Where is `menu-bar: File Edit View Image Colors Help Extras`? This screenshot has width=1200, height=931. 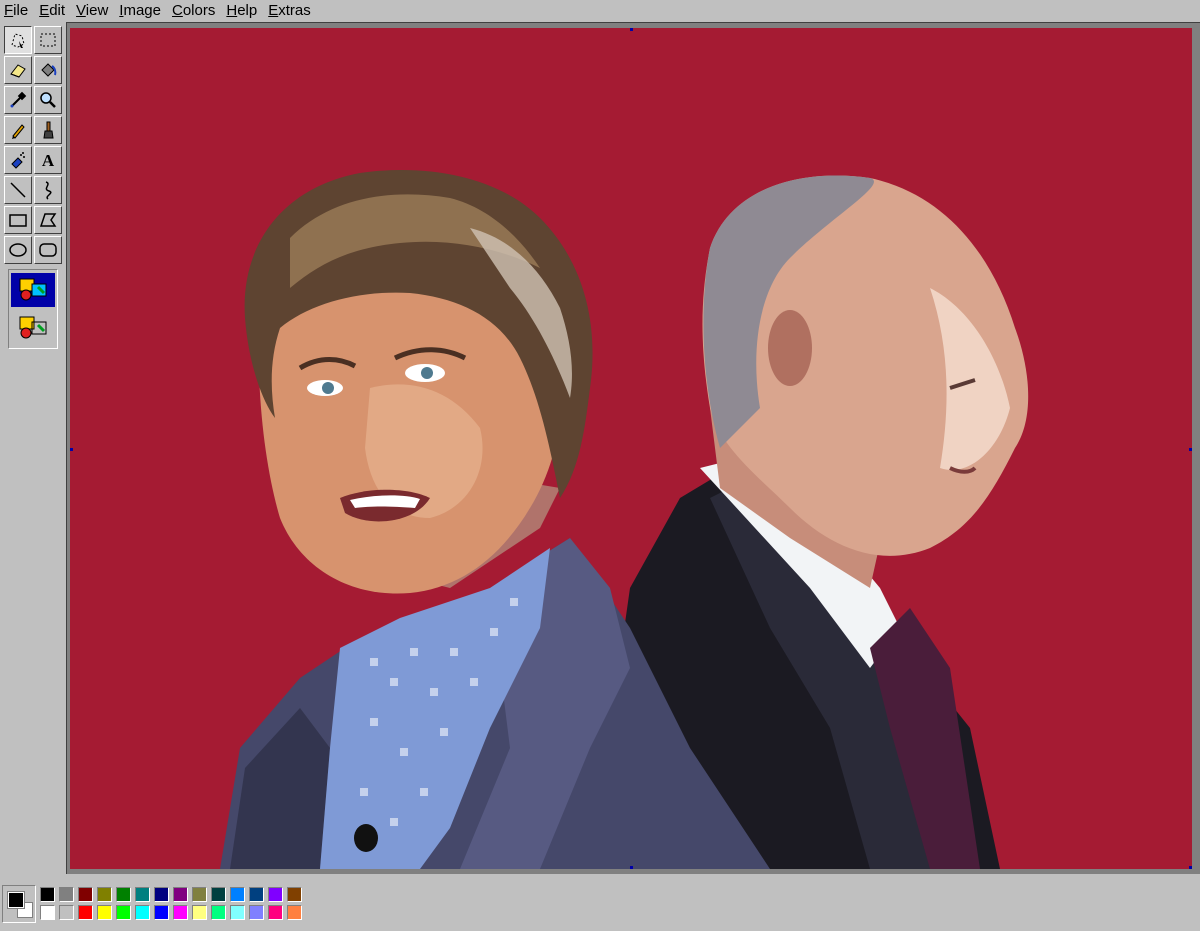 menu-bar: File Edit View Image Colors Help Extras is located at coordinates (600, 11).